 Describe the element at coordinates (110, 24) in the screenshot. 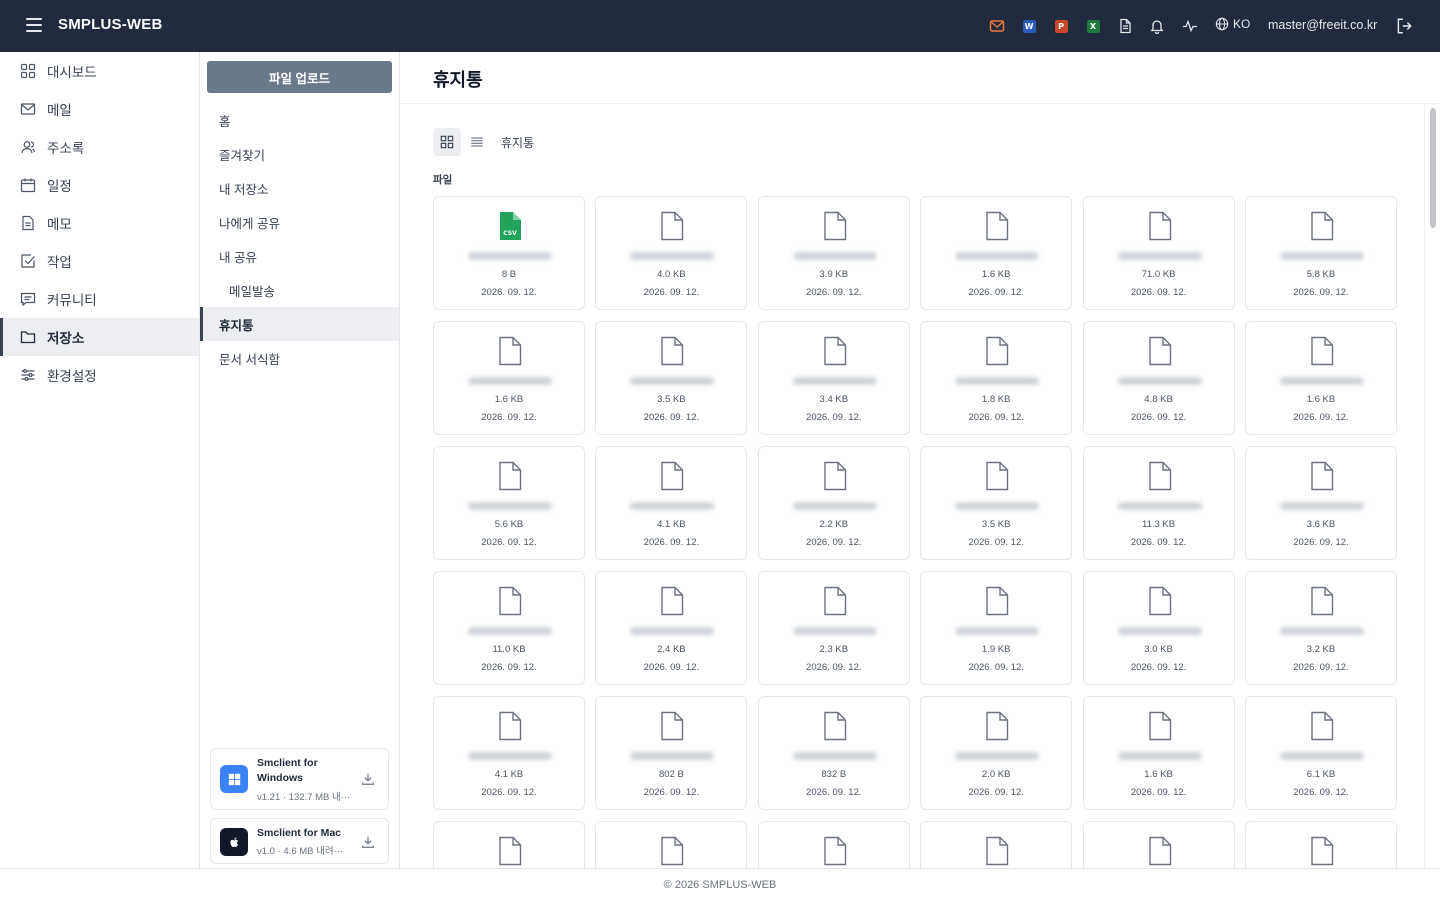

I see `app-title: SMPLUS-WEB` at that location.